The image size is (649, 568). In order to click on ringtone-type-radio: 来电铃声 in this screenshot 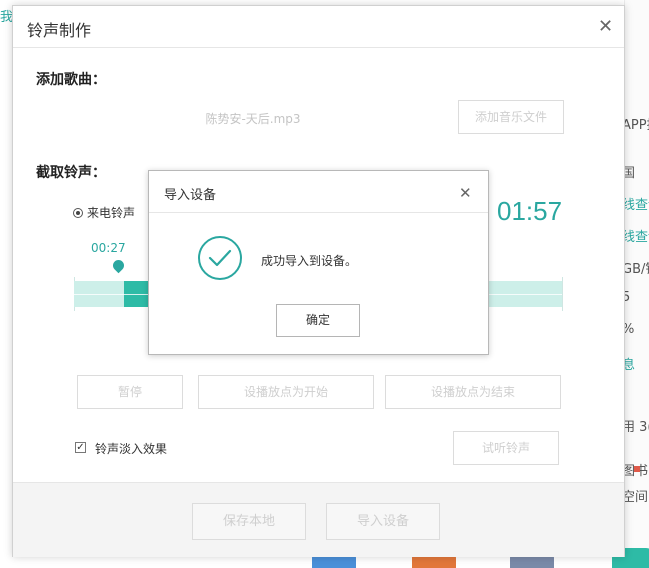, I will do `click(104, 212)`.